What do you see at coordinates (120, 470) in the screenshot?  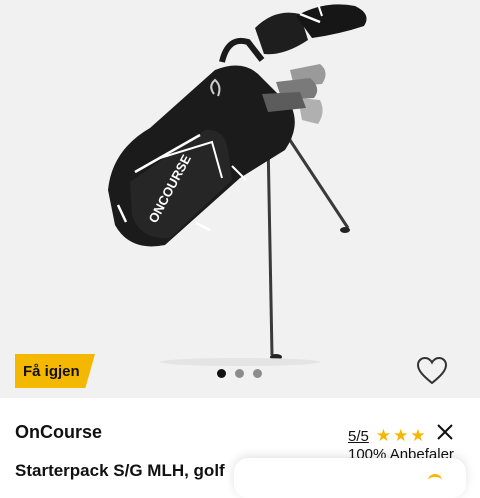 I see `product-title: Starterpack S/G MLH, golf` at bounding box center [120, 470].